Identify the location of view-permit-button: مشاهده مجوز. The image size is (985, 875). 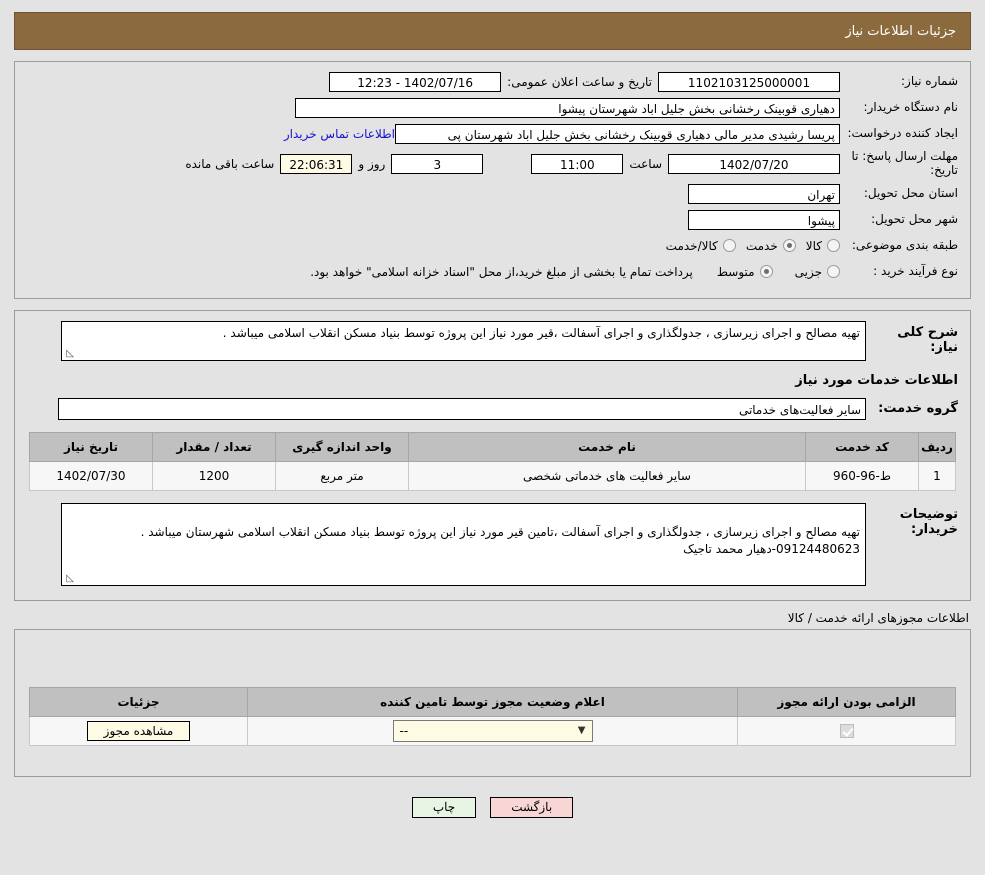
(138, 731).